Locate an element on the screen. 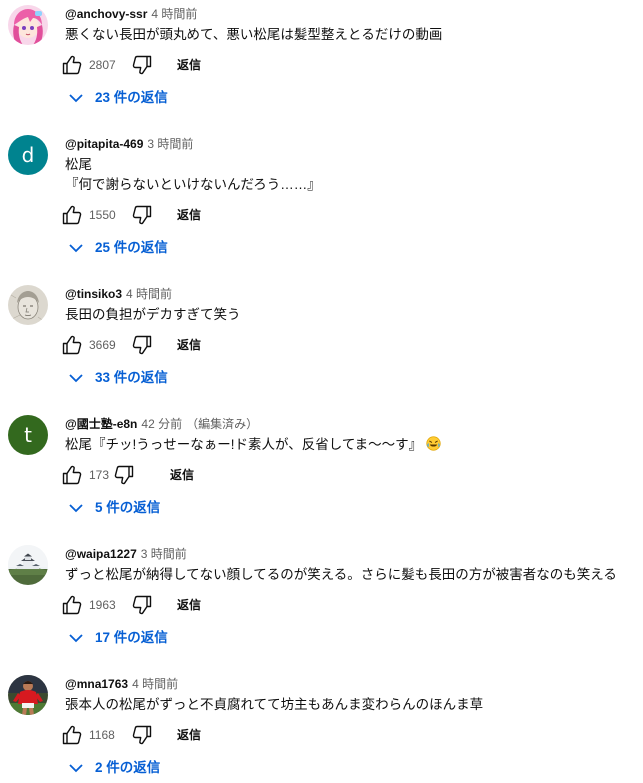  comment-text-line: 『何で謝らないといけないんだろう……』 is located at coordinates (193, 184).